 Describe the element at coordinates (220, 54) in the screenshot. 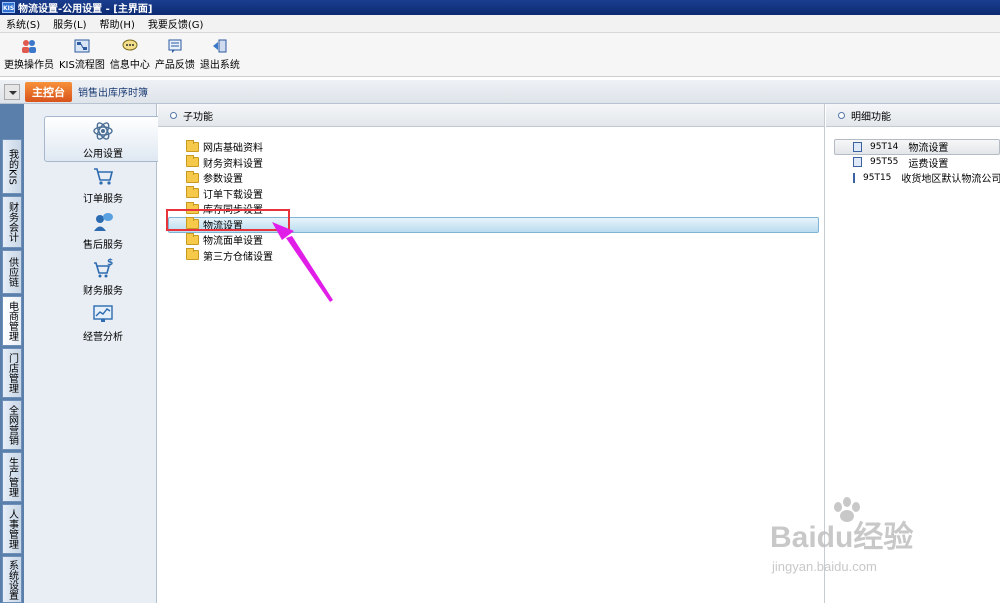

I see `exit-system-button: 退出系统` at that location.